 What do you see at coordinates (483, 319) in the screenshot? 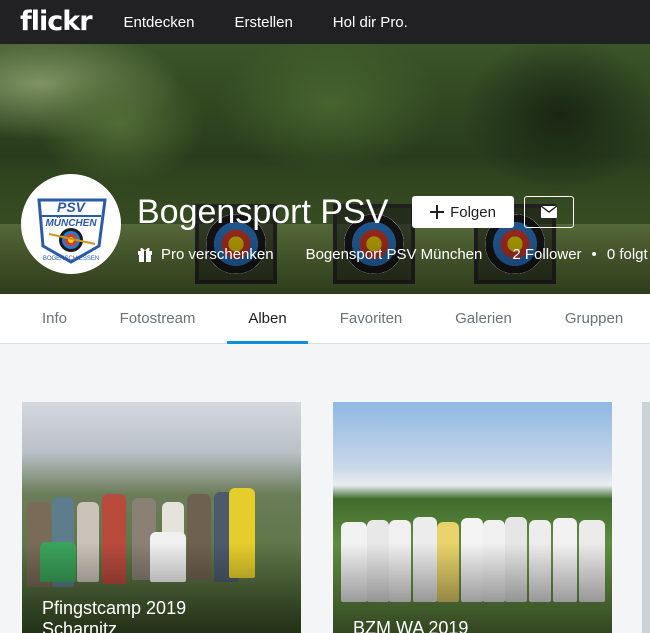
I see `tab-galleries: Galerien` at bounding box center [483, 319].